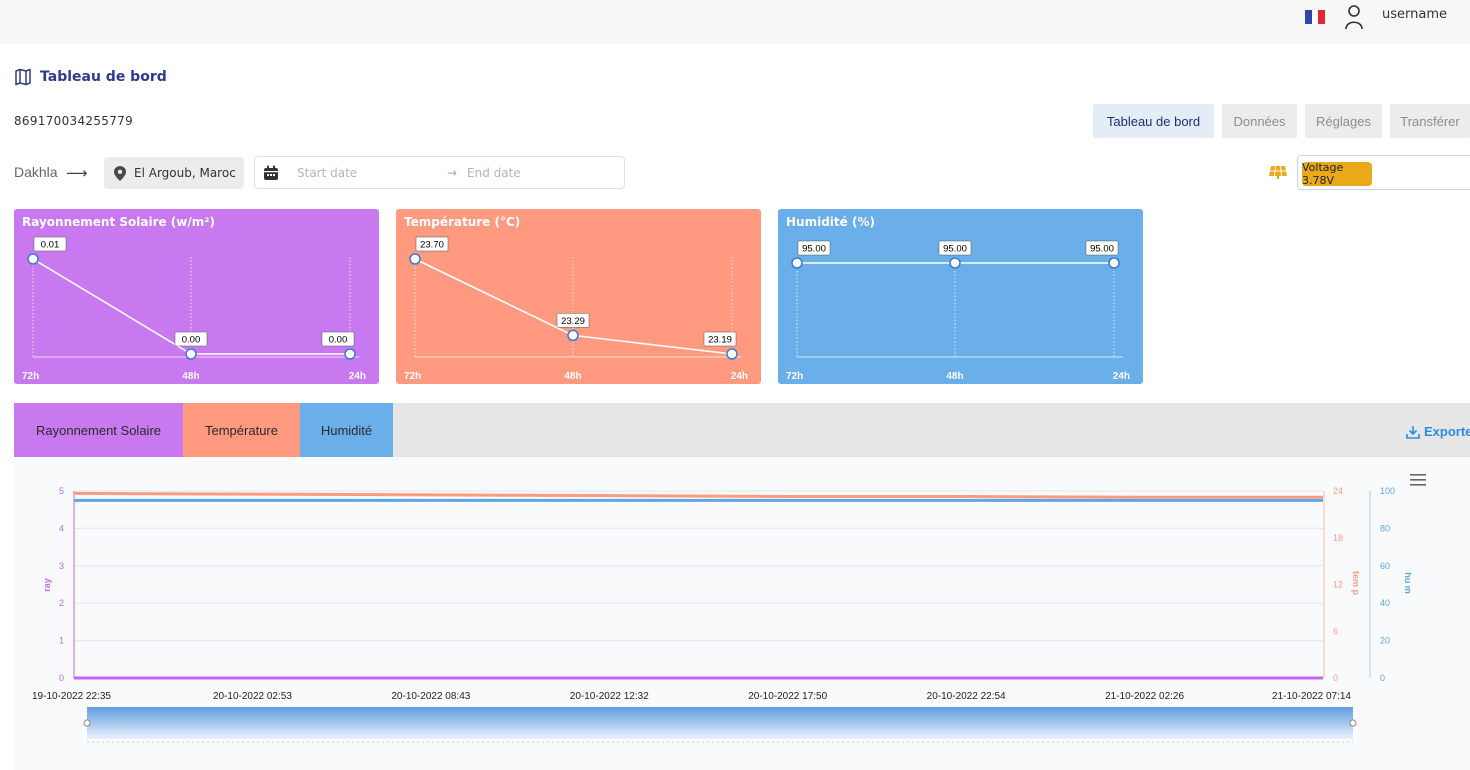 This screenshot has height=770, width=1470. I want to click on mini-chart: 23.70 72h 23.29 48h 23.19 24h, so click(576, 309).